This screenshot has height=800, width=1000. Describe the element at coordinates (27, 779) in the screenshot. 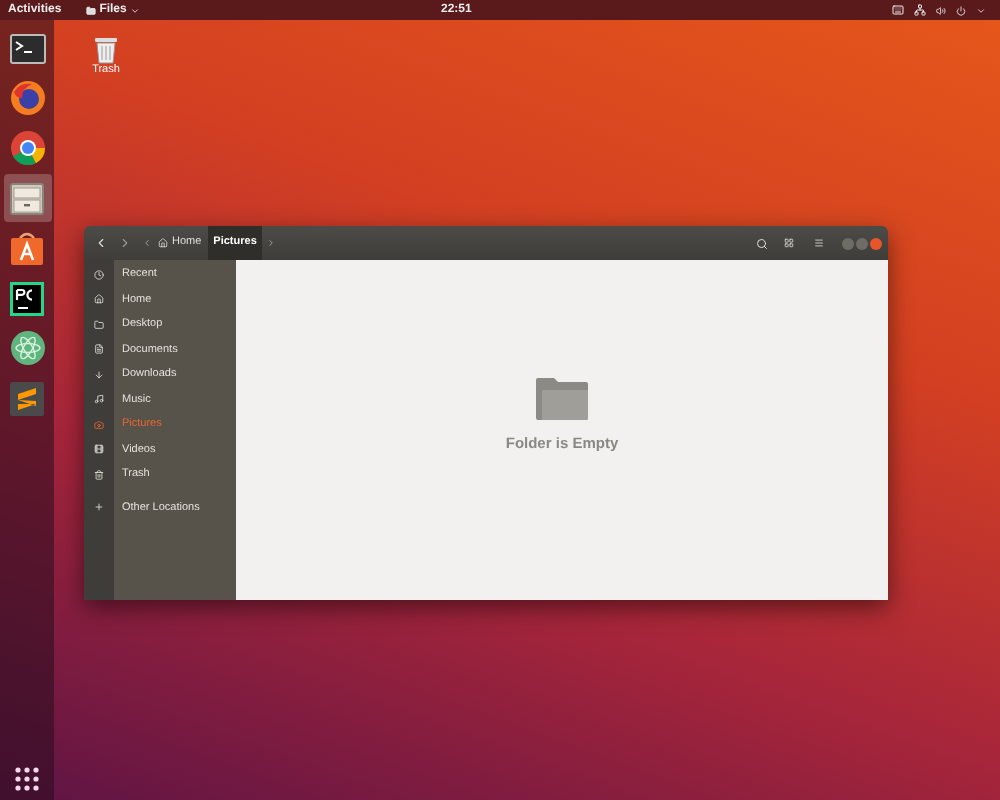

I see `app-grid-icon` at that location.